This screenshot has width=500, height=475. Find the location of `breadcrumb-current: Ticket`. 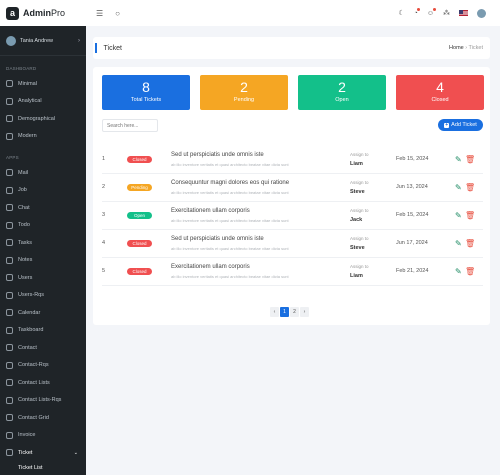

breadcrumb-current: Ticket is located at coordinates (475, 48).